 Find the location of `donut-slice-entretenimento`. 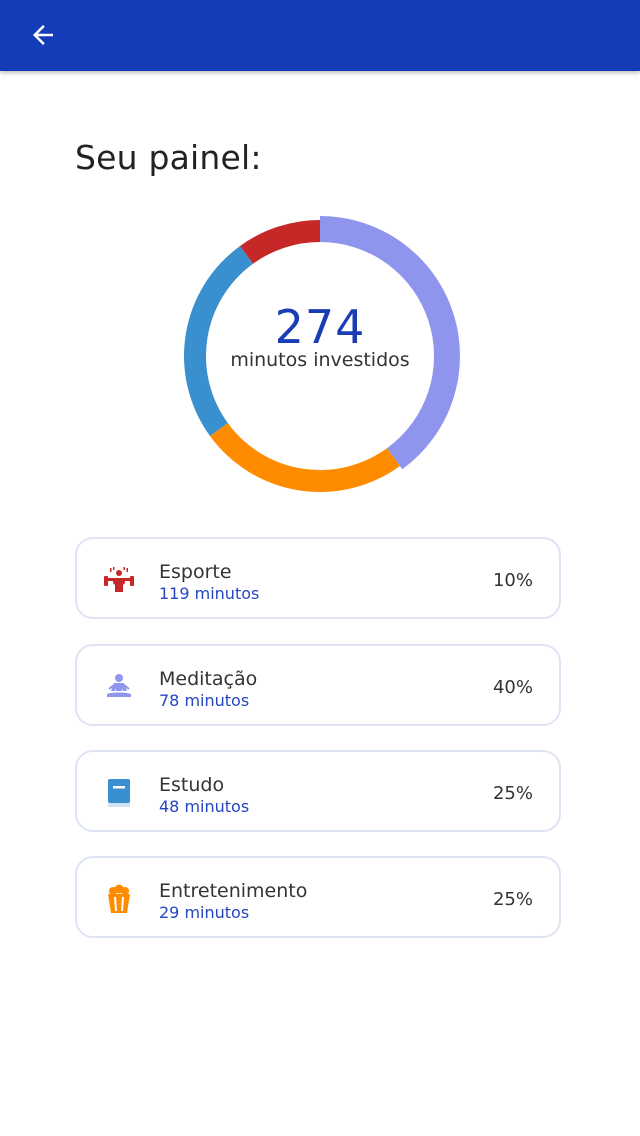

donut-slice-entretenimento is located at coordinates (304, 458).